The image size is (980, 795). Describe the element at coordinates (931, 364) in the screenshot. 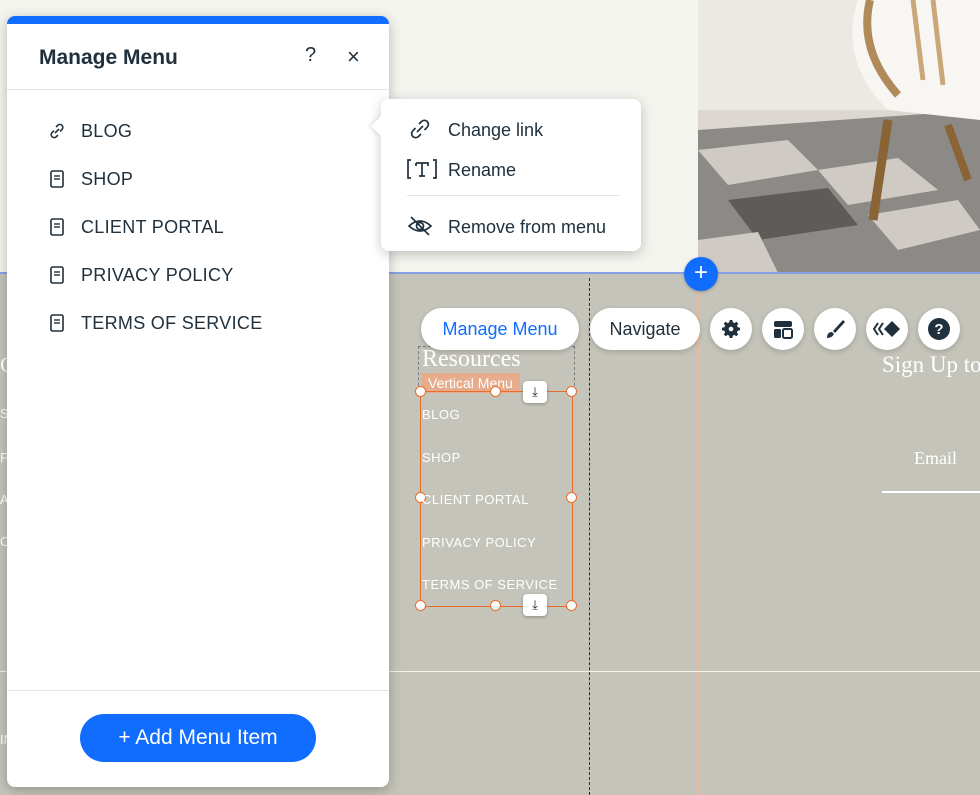

I see `signup-title: Sign Up to` at that location.